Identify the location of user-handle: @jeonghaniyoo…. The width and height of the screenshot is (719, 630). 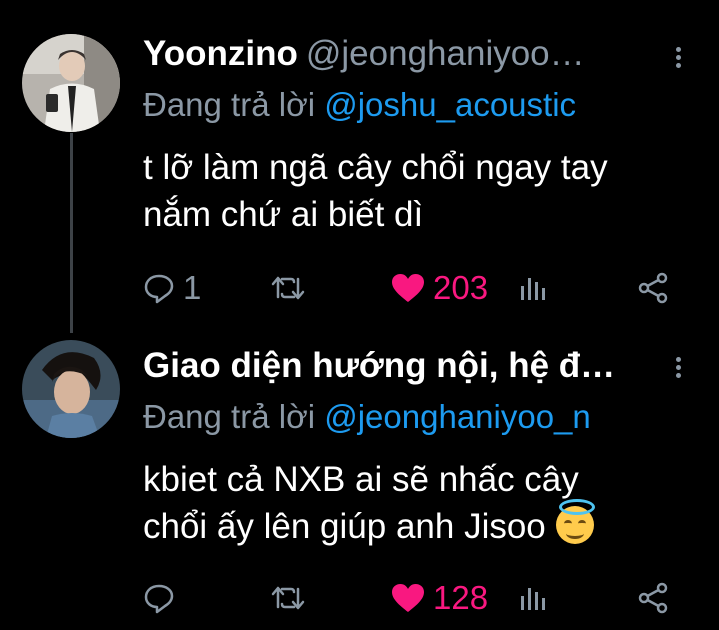
(445, 53).